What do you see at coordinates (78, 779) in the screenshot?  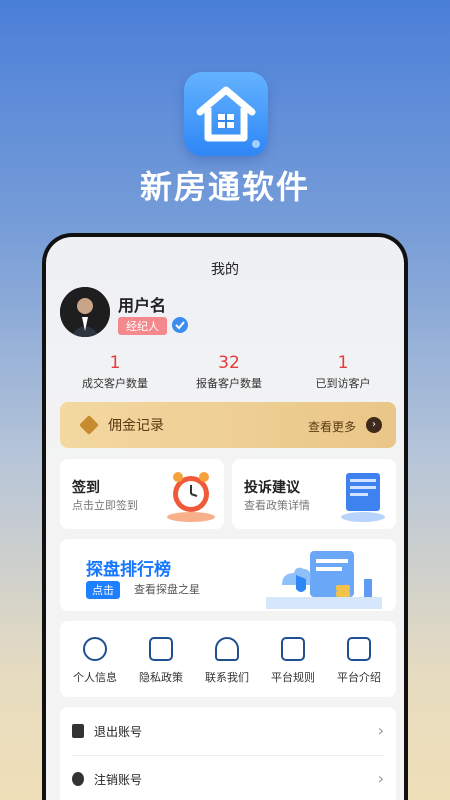 I see `power-icon` at bounding box center [78, 779].